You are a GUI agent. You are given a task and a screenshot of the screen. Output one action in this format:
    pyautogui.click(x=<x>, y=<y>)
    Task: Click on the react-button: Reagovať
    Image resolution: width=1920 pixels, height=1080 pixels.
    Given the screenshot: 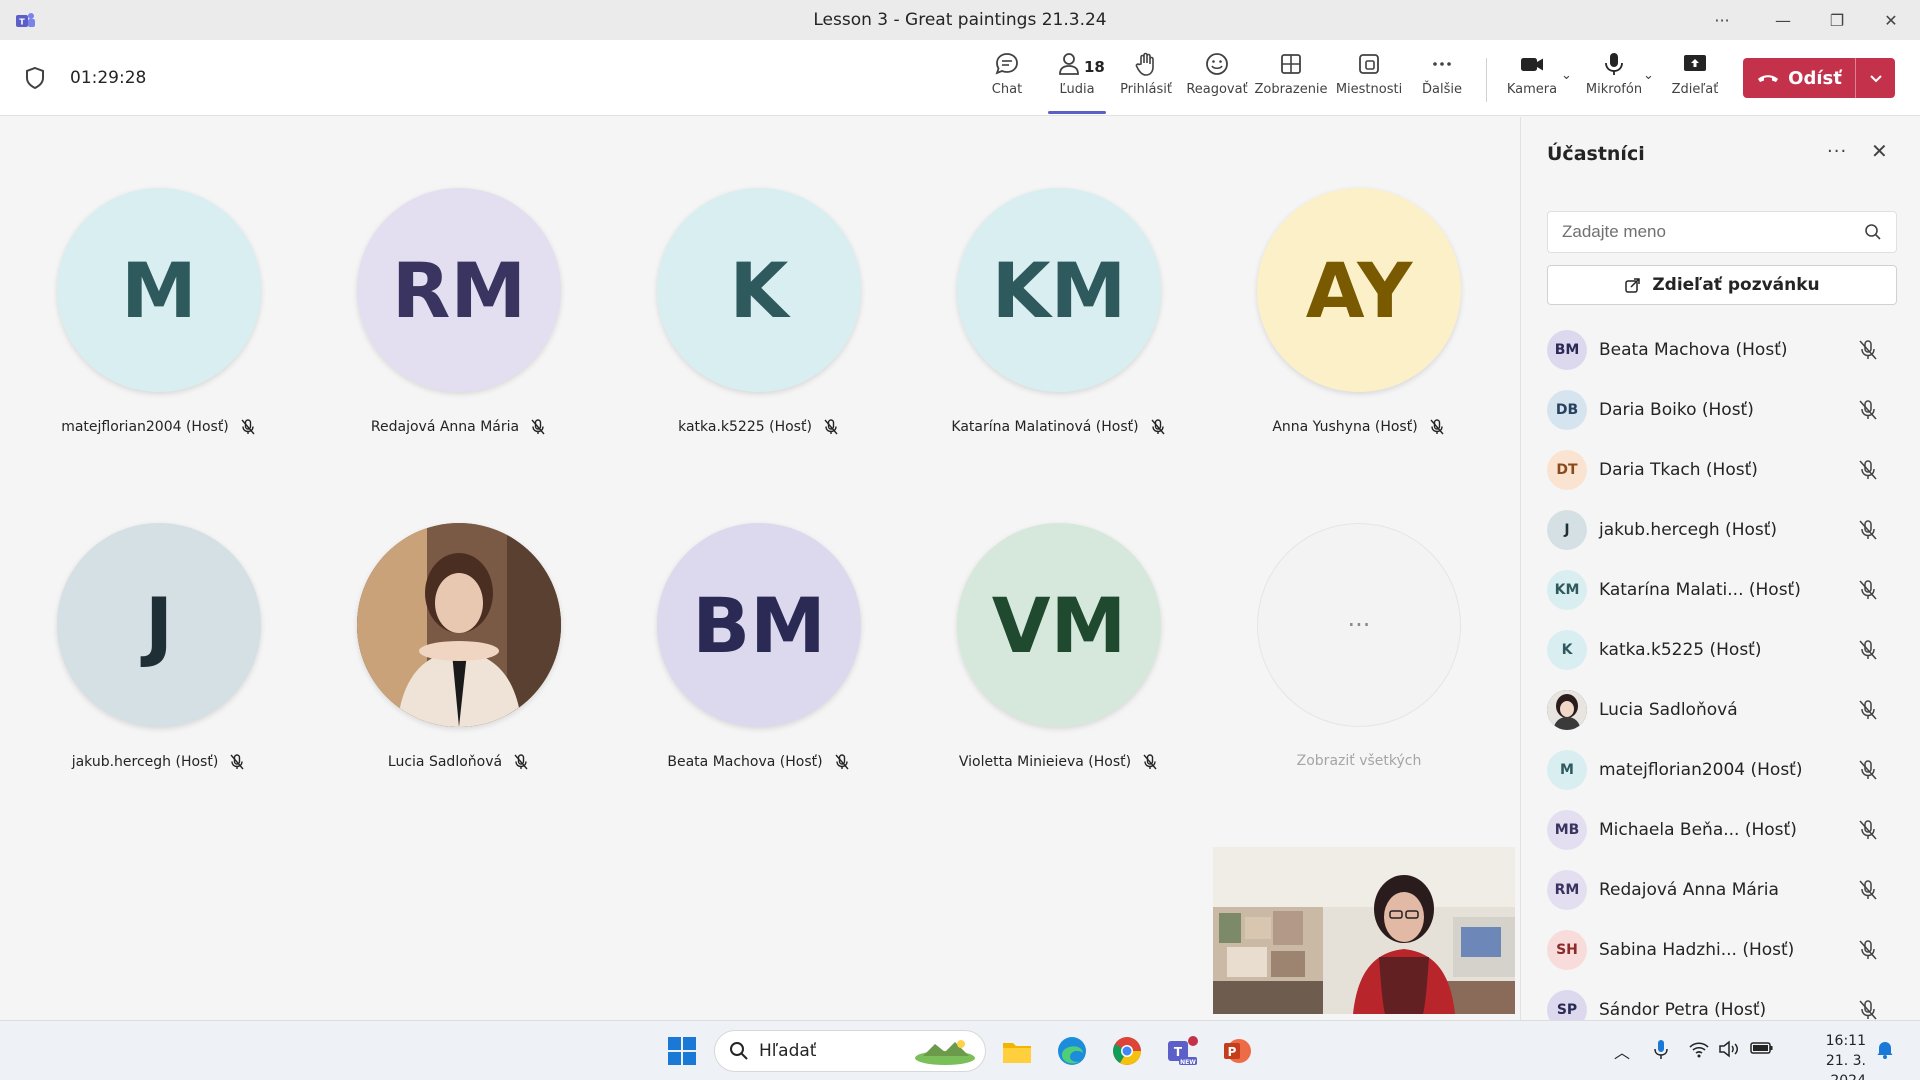 What is the action you would take?
    pyautogui.click(x=1217, y=80)
    